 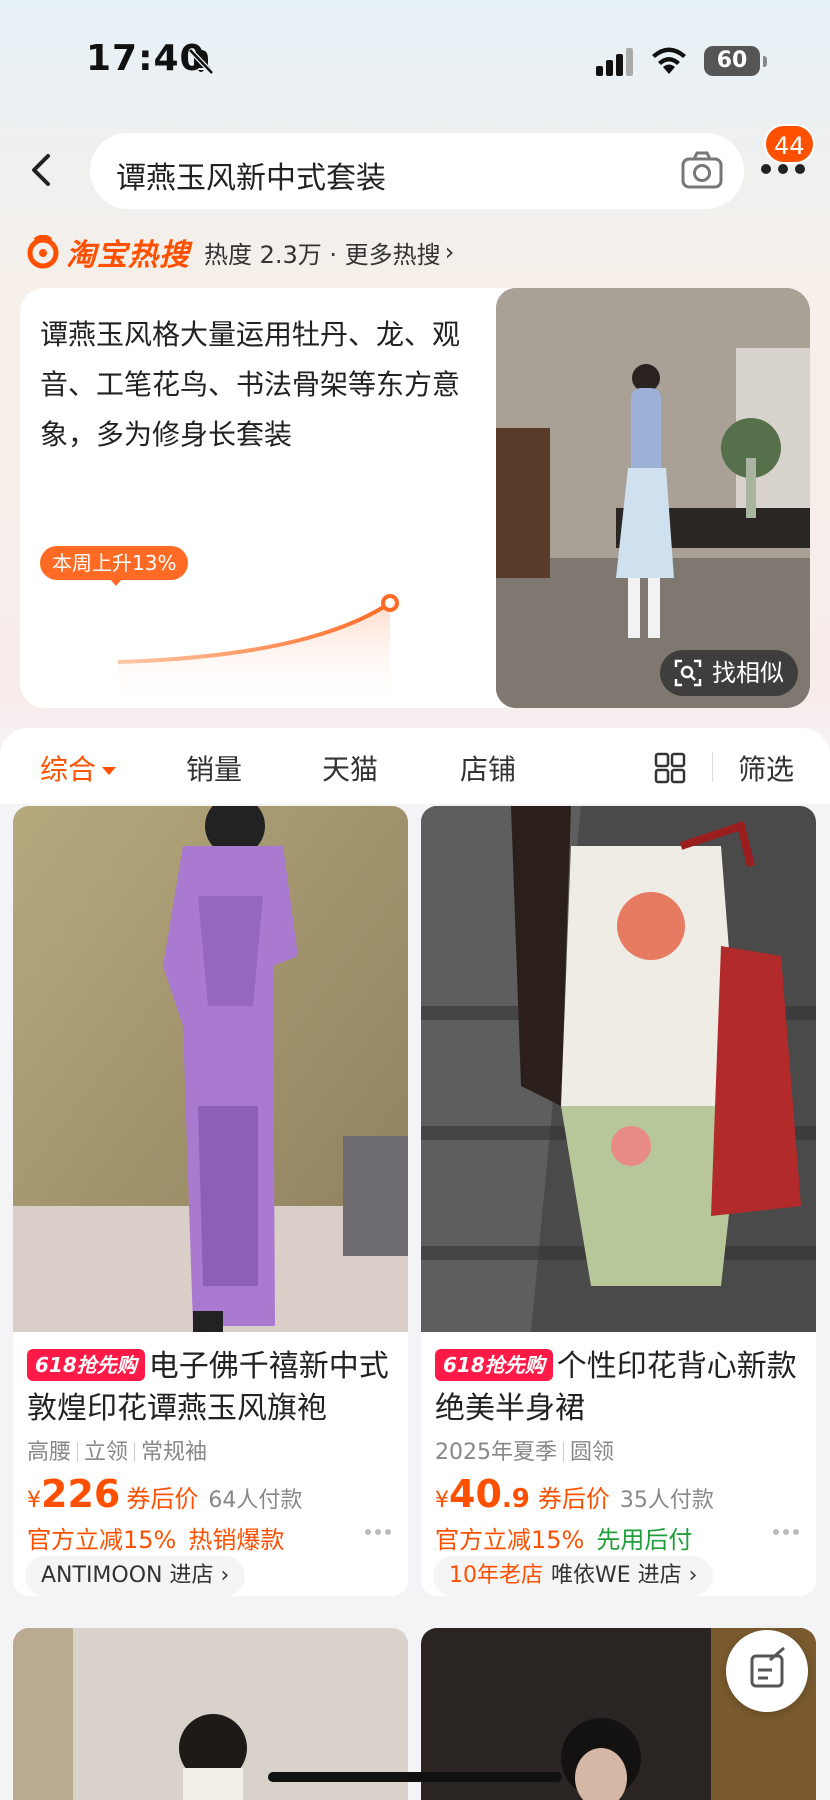 I want to click on sort-bar: 综合 销量 天猫 店铺 筛选, so click(x=415, y=766).